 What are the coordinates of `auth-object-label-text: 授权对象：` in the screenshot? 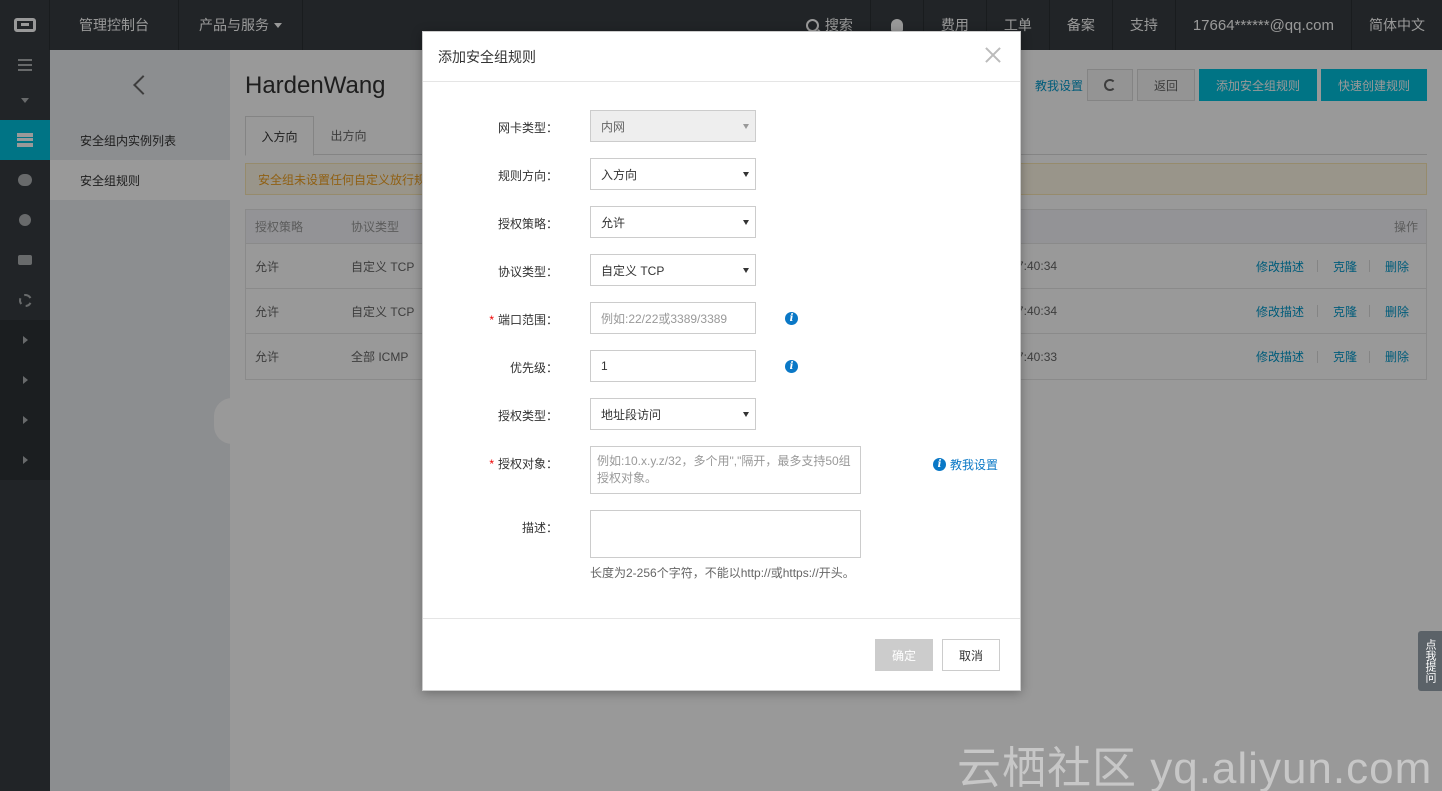 It's located at (527, 464).